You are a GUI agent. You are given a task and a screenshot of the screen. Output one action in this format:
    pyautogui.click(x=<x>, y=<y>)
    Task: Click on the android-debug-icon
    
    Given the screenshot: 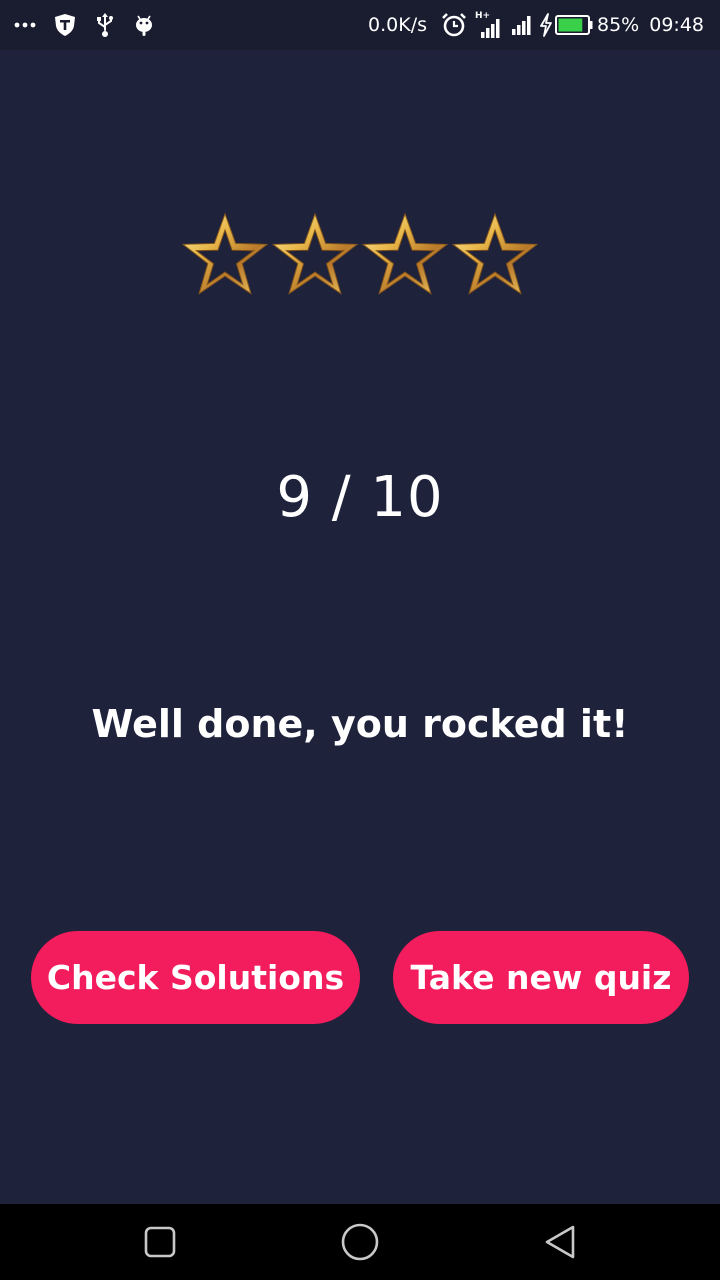 What is the action you would take?
    pyautogui.click(x=144, y=25)
    